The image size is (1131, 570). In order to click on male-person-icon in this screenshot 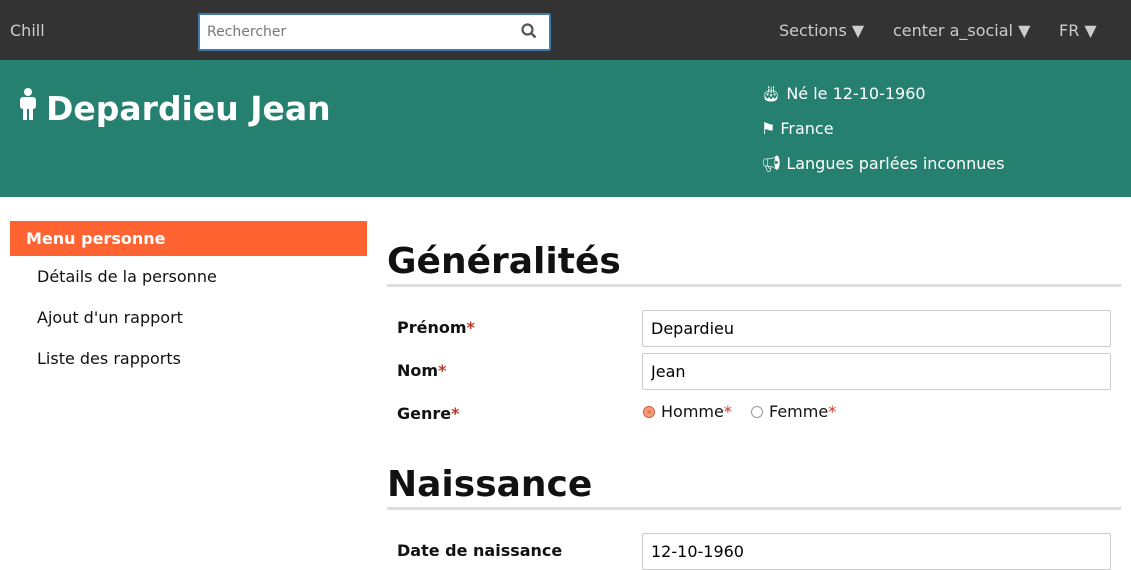, I will do `click(28, 108)`.